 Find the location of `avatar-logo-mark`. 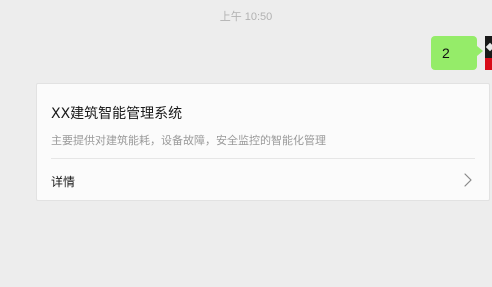

avatar-logo-mark is located at coordinates (488, 47).